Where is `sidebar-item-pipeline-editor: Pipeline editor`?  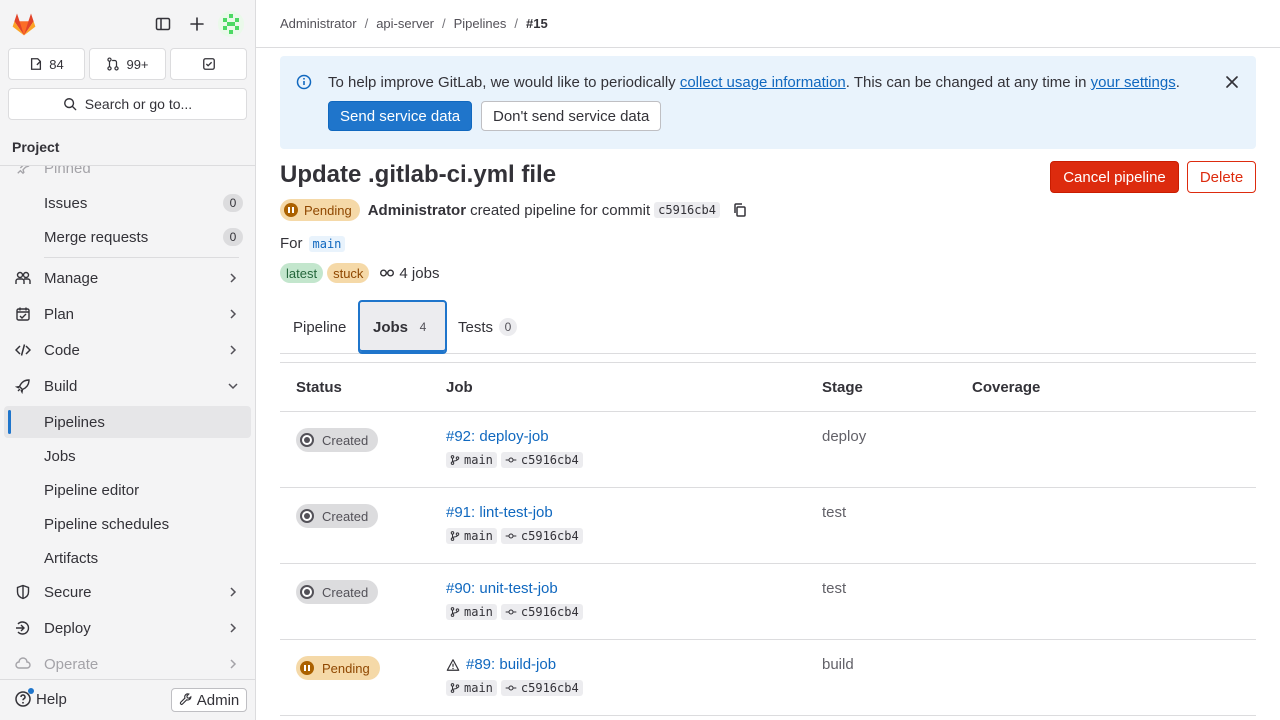
sidebar-item-pipeline-editor: Pipeline editor is located at coordinates (127, 490).